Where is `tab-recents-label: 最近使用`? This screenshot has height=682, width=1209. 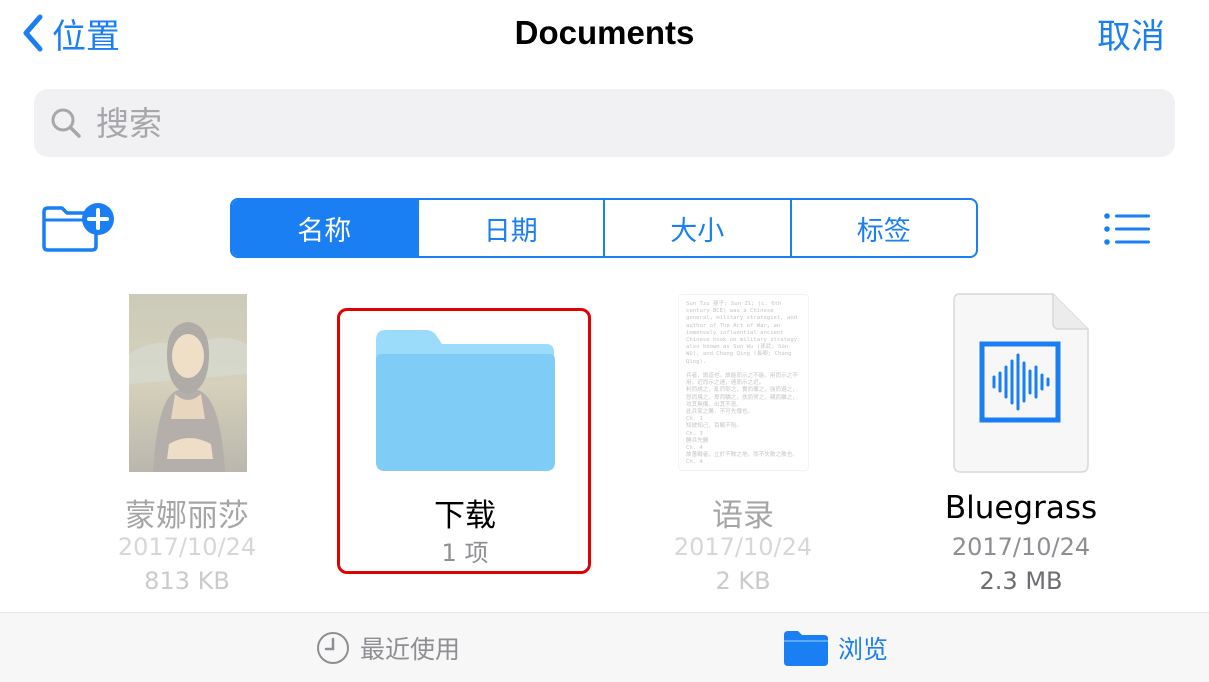
tab-recents-label: 最近使用 is located at coordinates (410, 649).